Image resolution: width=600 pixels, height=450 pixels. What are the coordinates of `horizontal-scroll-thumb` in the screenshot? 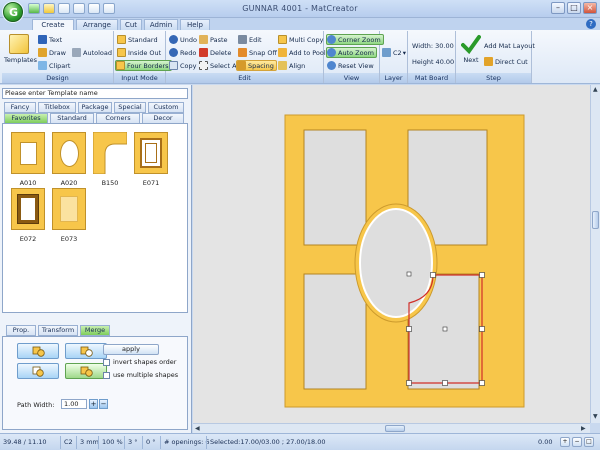 It's located at (395, 428).